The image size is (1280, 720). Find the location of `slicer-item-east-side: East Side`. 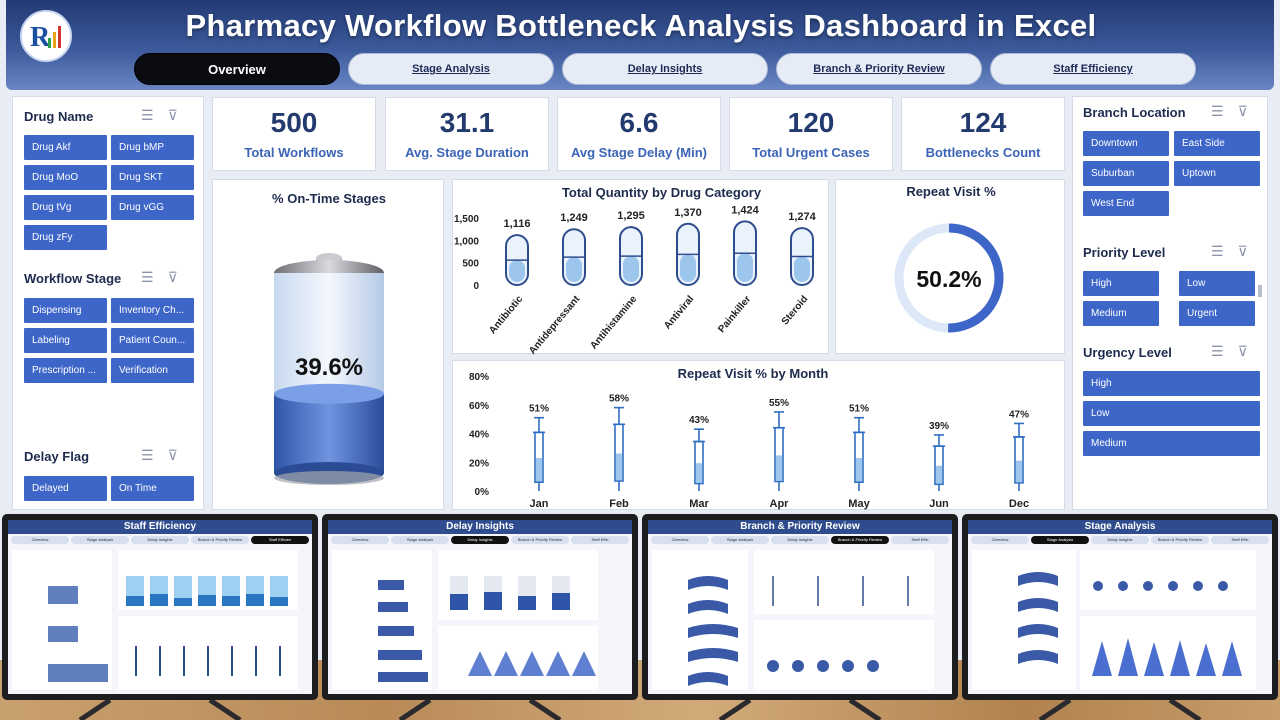

slicer-item-east-side: East Side is located at coordinates (1217, 143).